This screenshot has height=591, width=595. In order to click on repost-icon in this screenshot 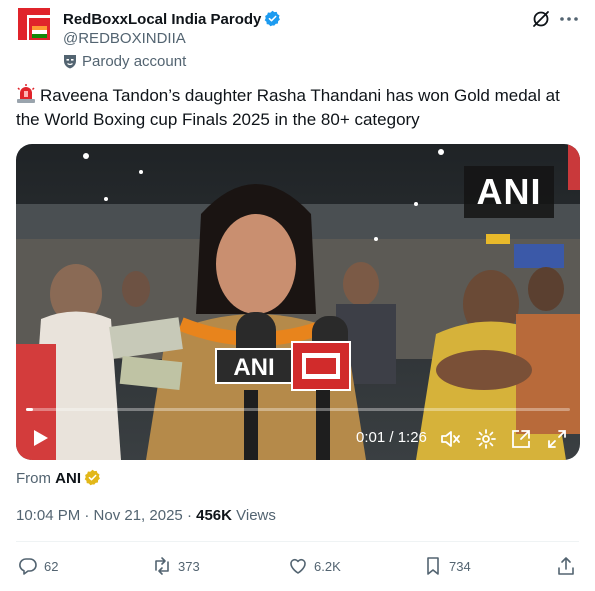, I will do `click(162, 566)`.